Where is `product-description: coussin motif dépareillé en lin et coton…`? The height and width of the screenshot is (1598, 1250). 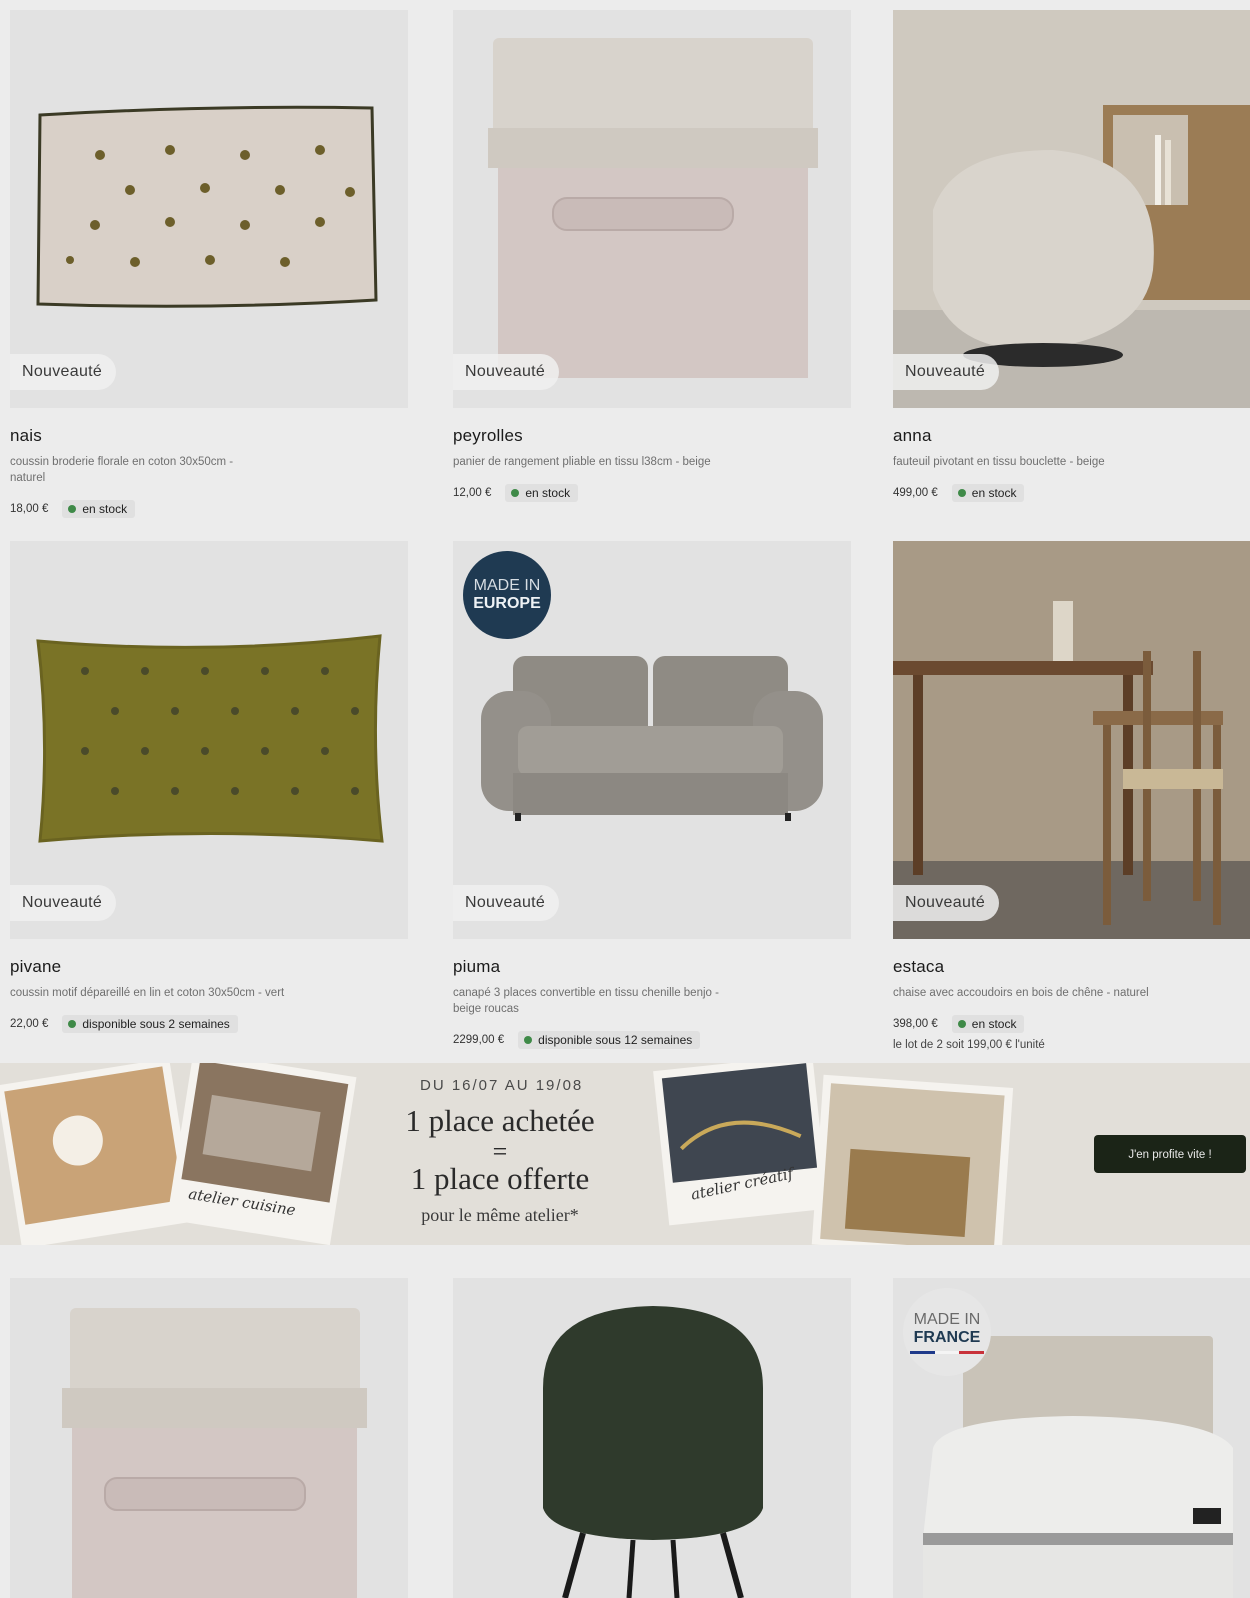
product-description: coussin motif dépareillé en lin et coton… is located at coordinates (147, 993).